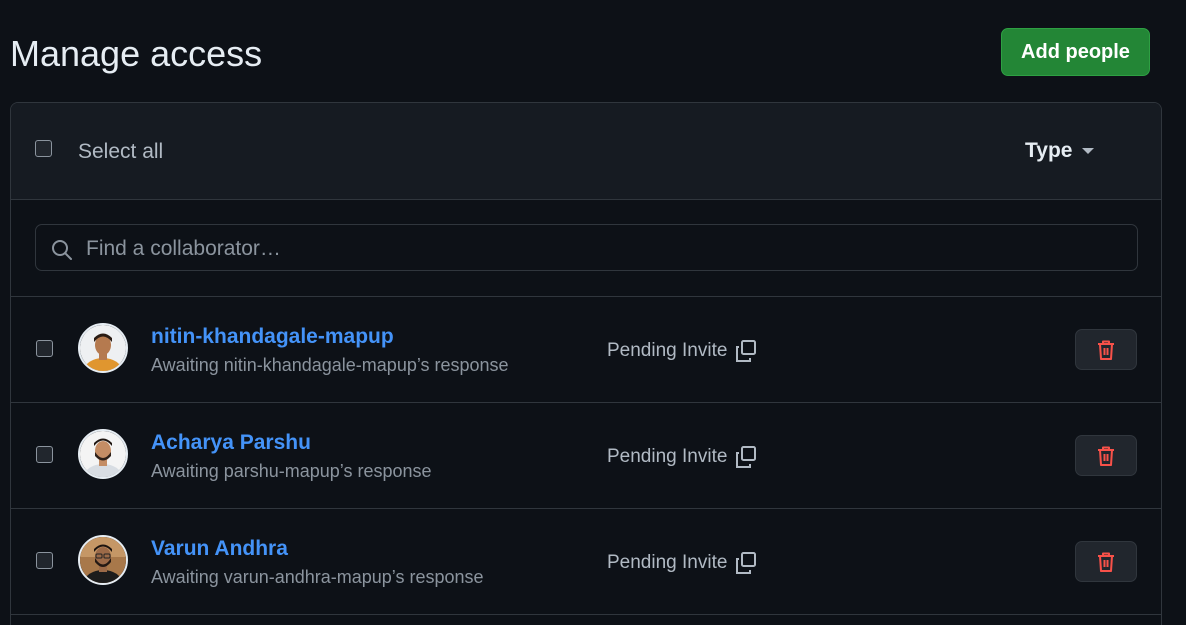 The height and width of the screenshot is (625, 1186). I want to click on search-input, so click(606, 248).